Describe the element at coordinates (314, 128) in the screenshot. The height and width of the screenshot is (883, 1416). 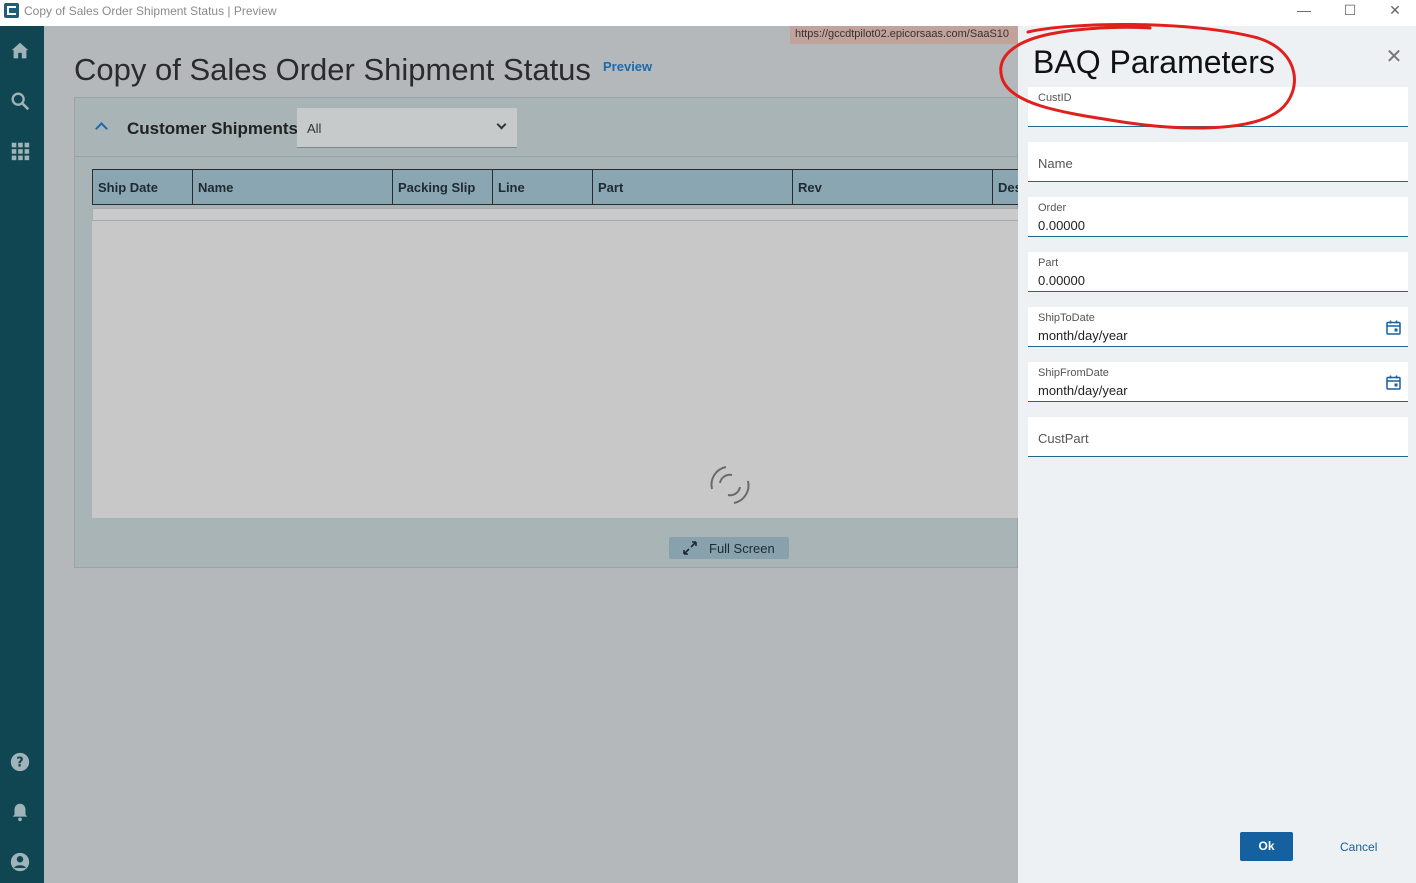
I see `filter-select-value: All` at that location.